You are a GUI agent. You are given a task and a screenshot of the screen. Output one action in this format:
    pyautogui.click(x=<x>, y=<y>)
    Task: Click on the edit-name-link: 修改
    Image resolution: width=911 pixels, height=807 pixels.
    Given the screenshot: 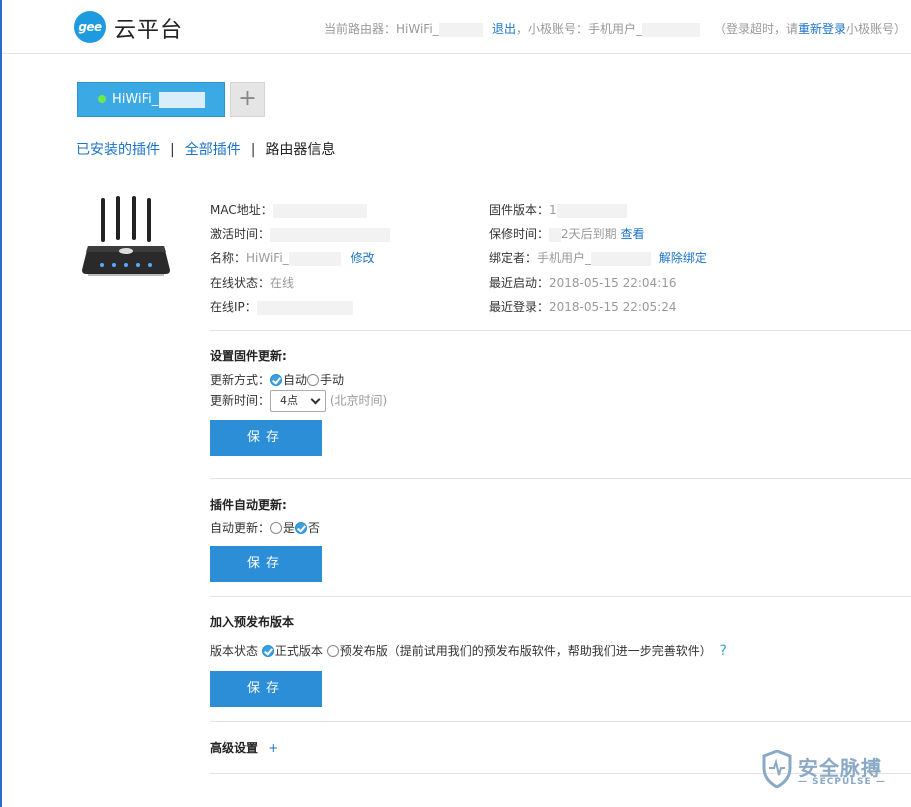 What is the action you would take?
    pyautogui.click(x=363, y=258)
    